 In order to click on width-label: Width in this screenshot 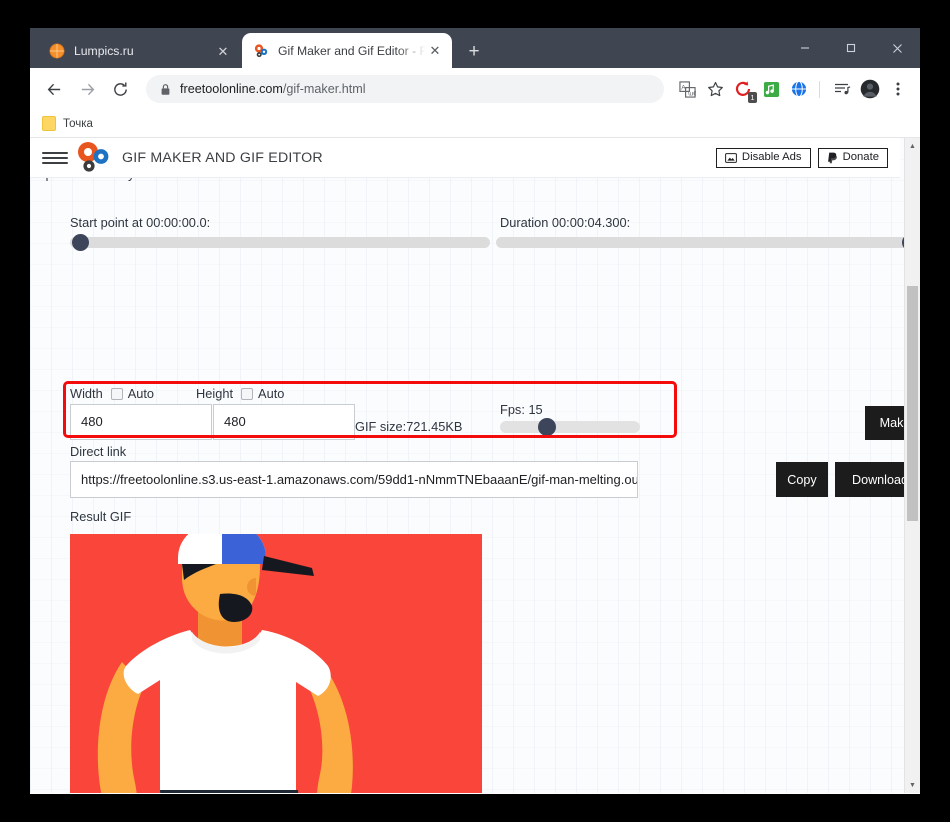, I will do `click(86, 393)`.